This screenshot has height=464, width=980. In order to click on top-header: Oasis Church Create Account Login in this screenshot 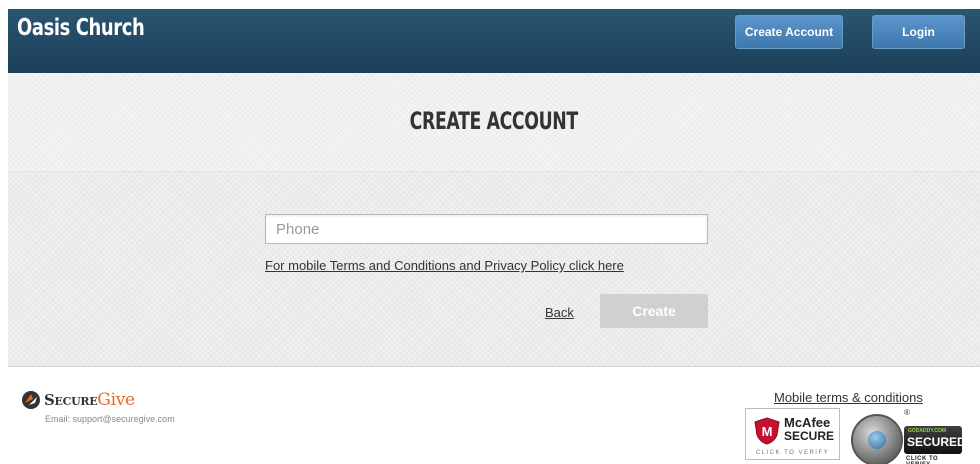, I will do `click(494, 41)`.